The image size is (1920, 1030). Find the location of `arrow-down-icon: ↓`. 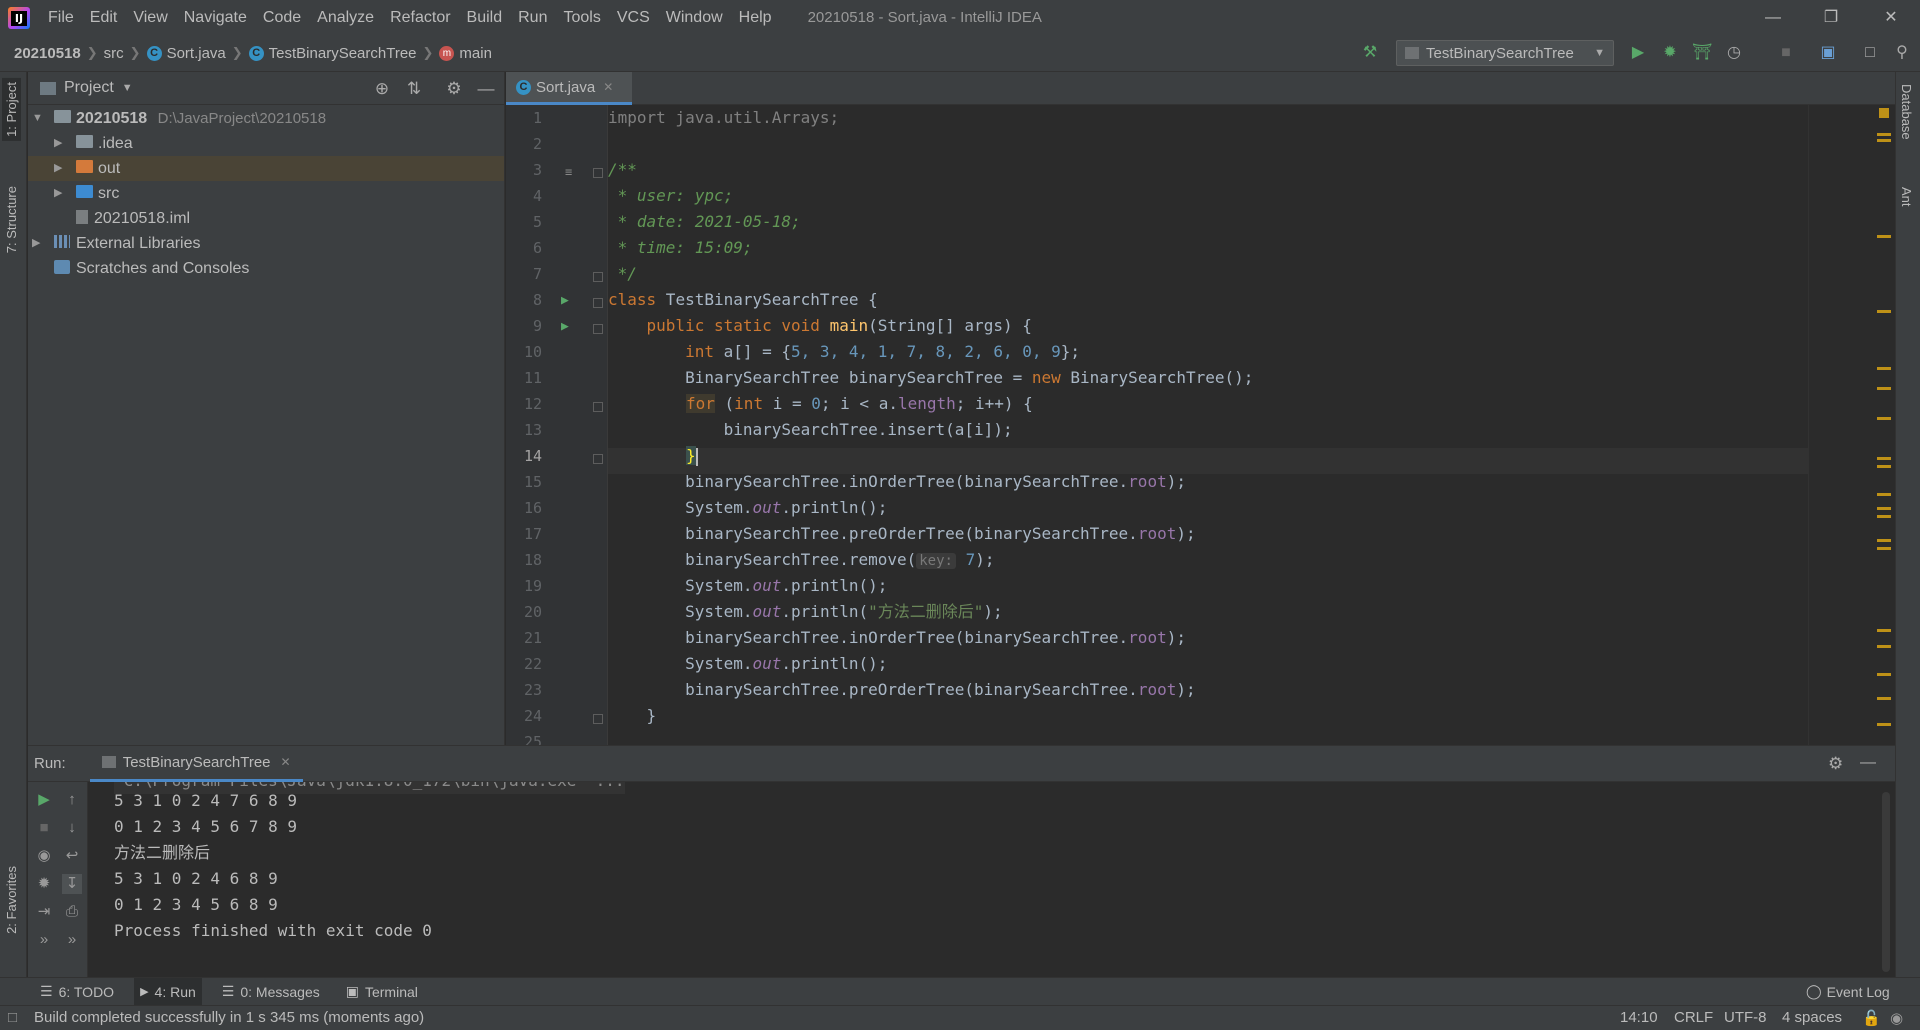

arrow-down-icon: ↓ is located at coordinates (72, 828).